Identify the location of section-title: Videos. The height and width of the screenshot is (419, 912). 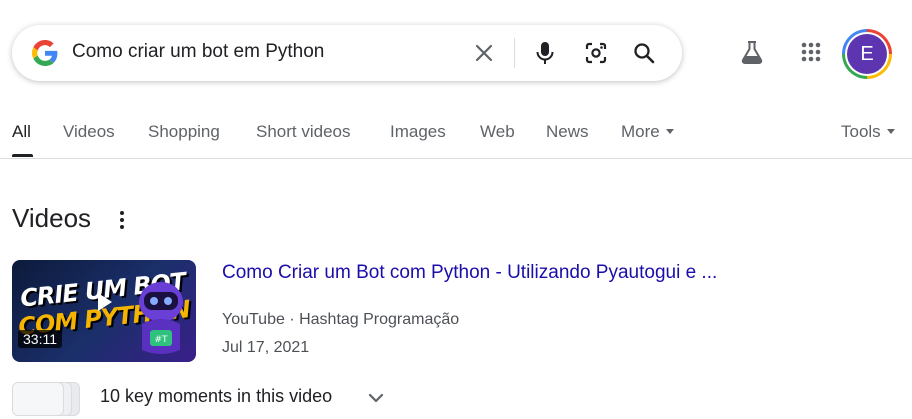
(52, 218).